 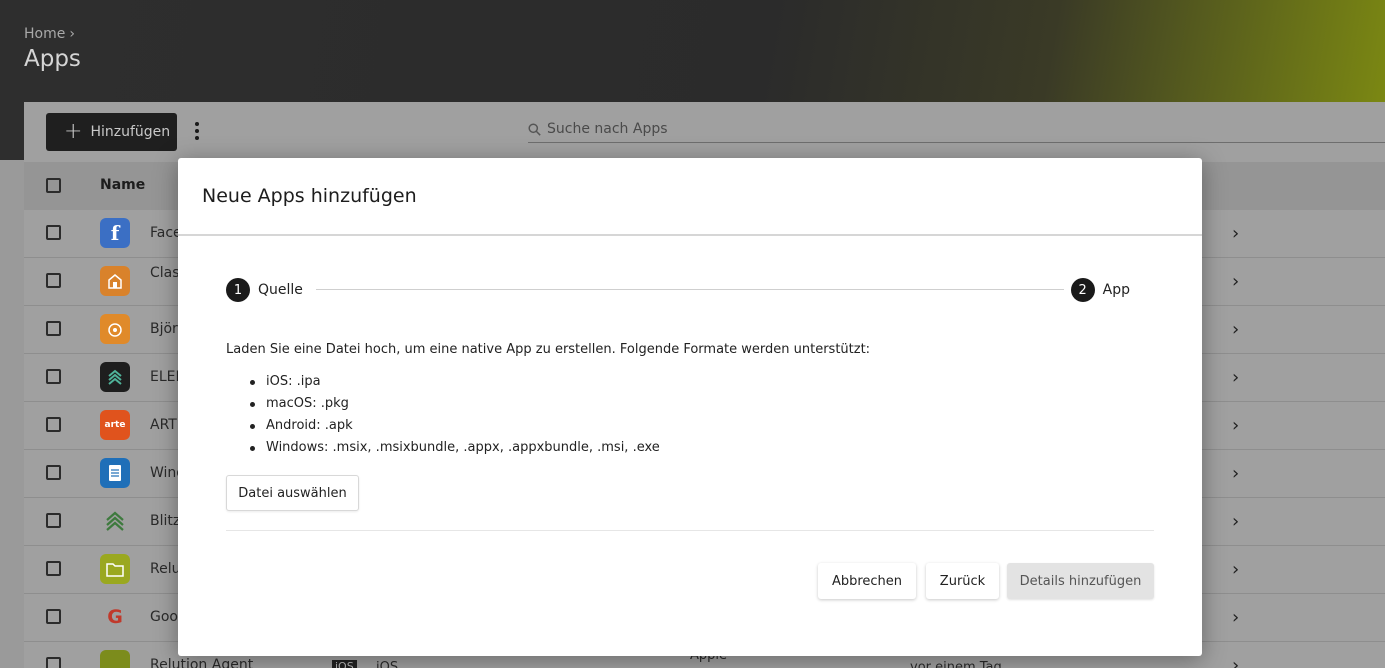 I want to click on step-label: Quelle, so click(x=280, y=290).